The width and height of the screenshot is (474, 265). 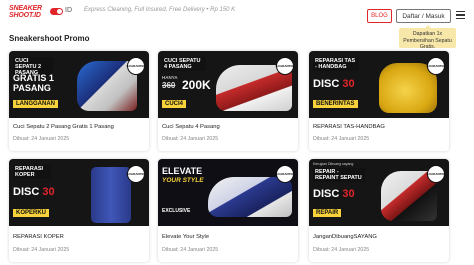 I want to click on banner-offer: GRATIS 1 PASANG, so click(x=33, y=83).